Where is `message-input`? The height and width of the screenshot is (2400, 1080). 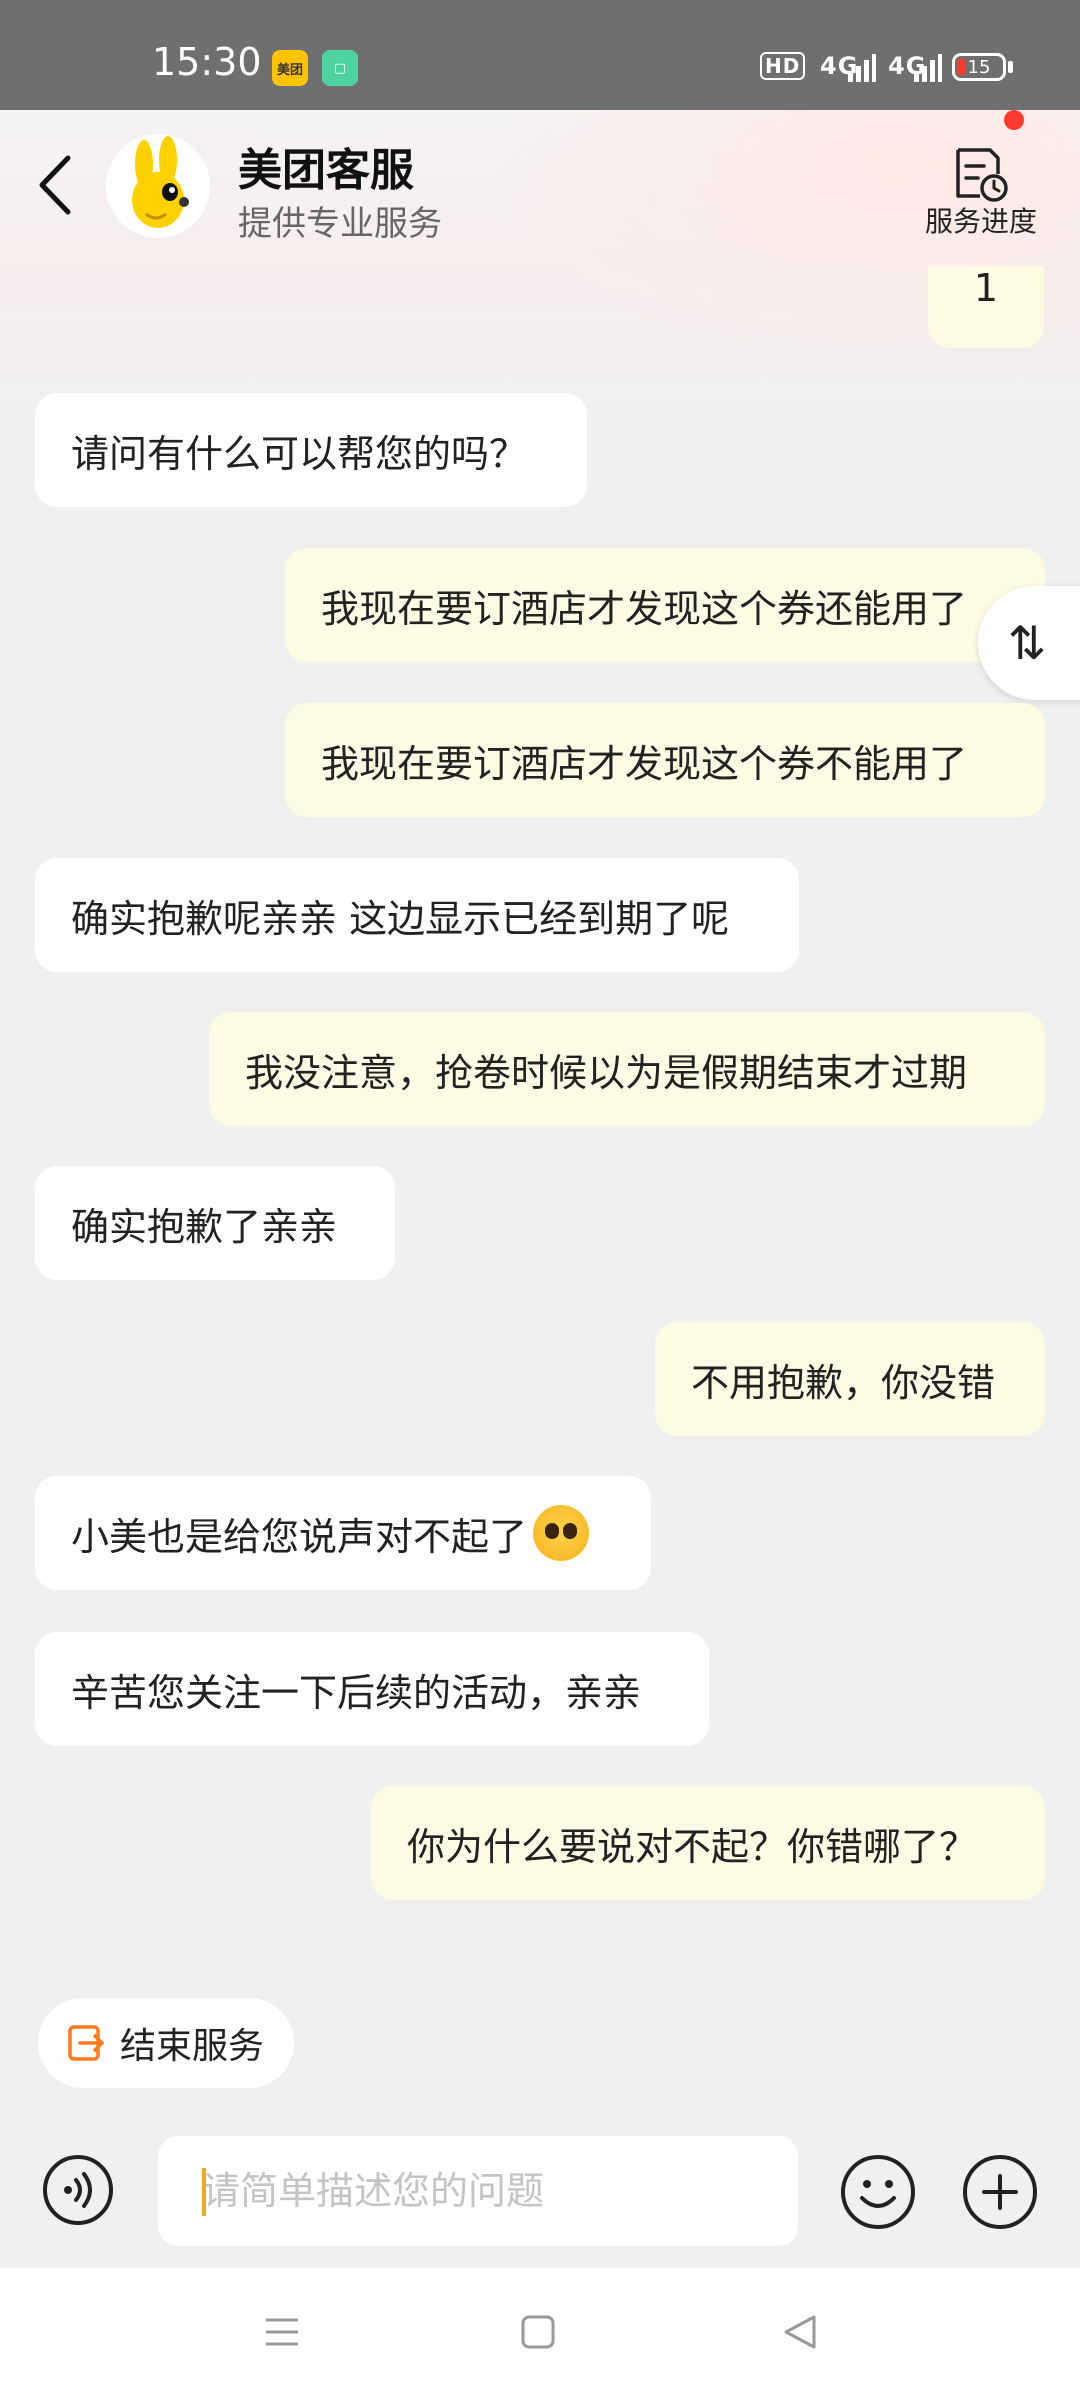
message-input is located at coordinates (478, 2191).